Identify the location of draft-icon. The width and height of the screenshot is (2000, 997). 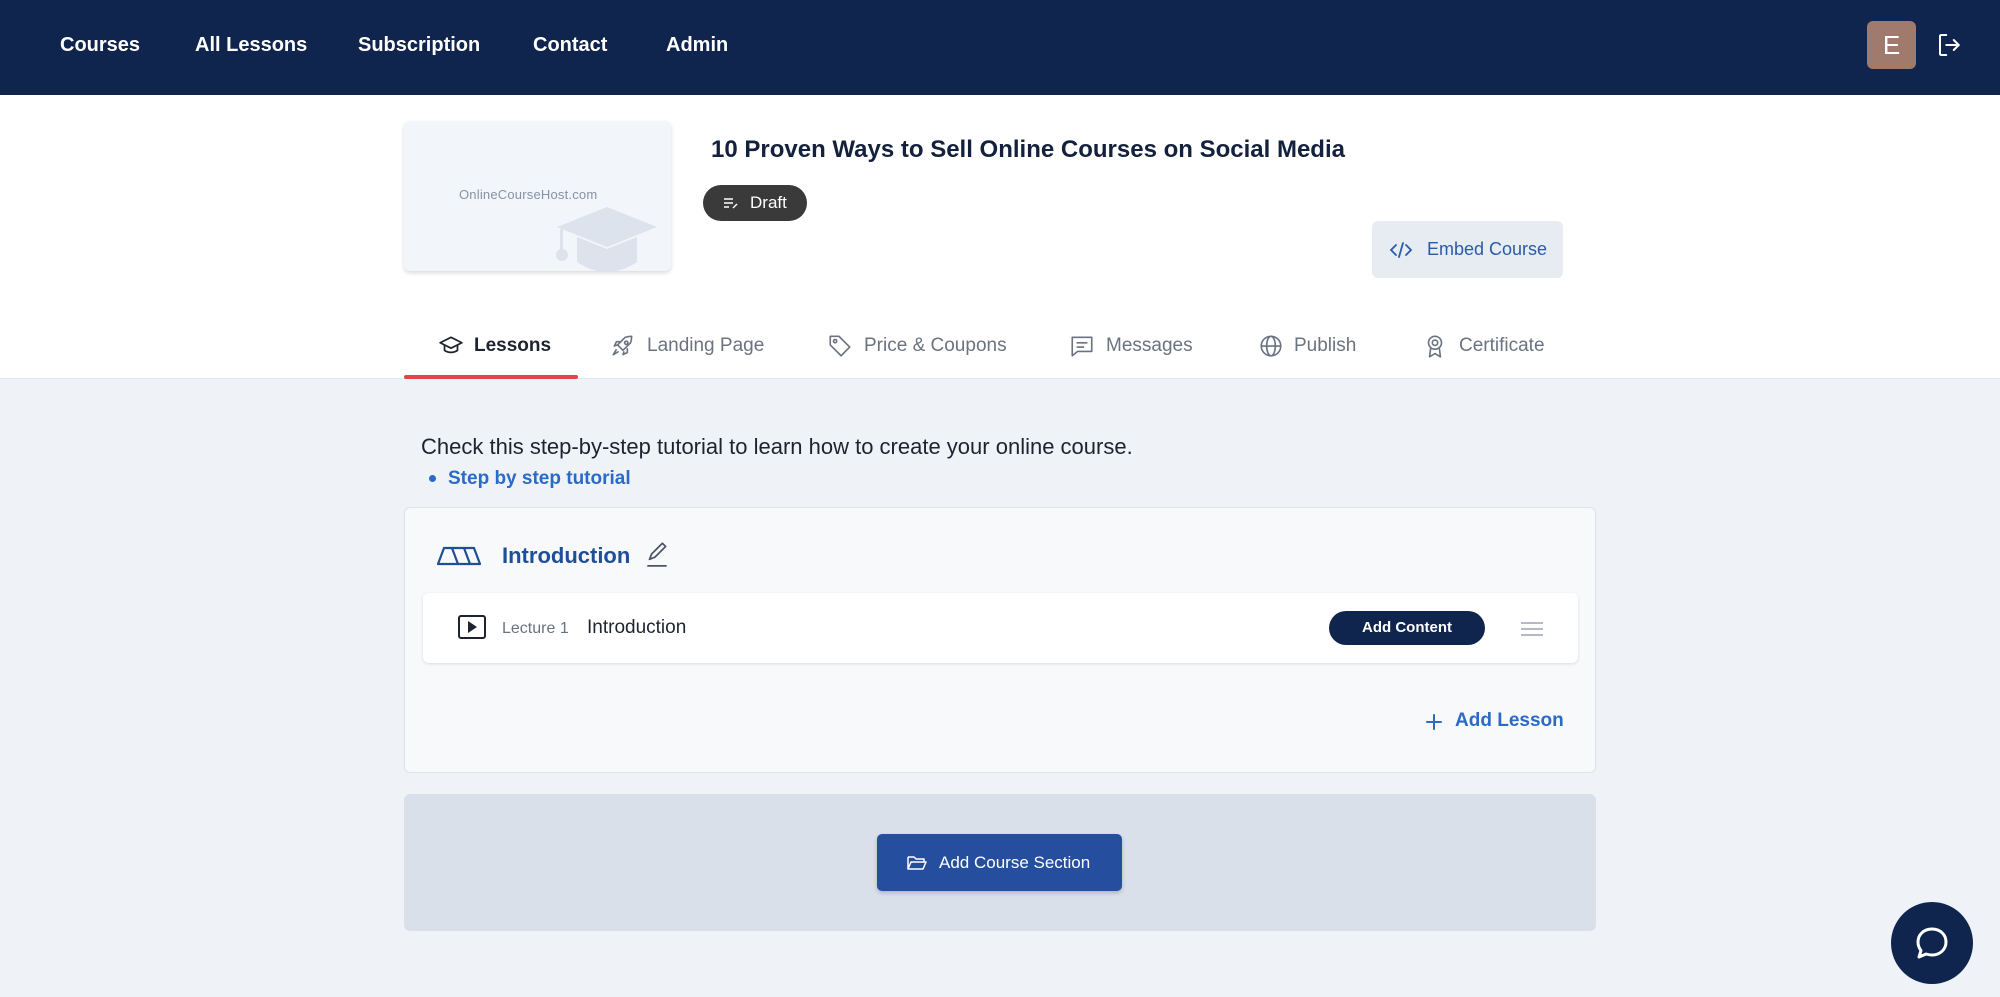
(731, 203).